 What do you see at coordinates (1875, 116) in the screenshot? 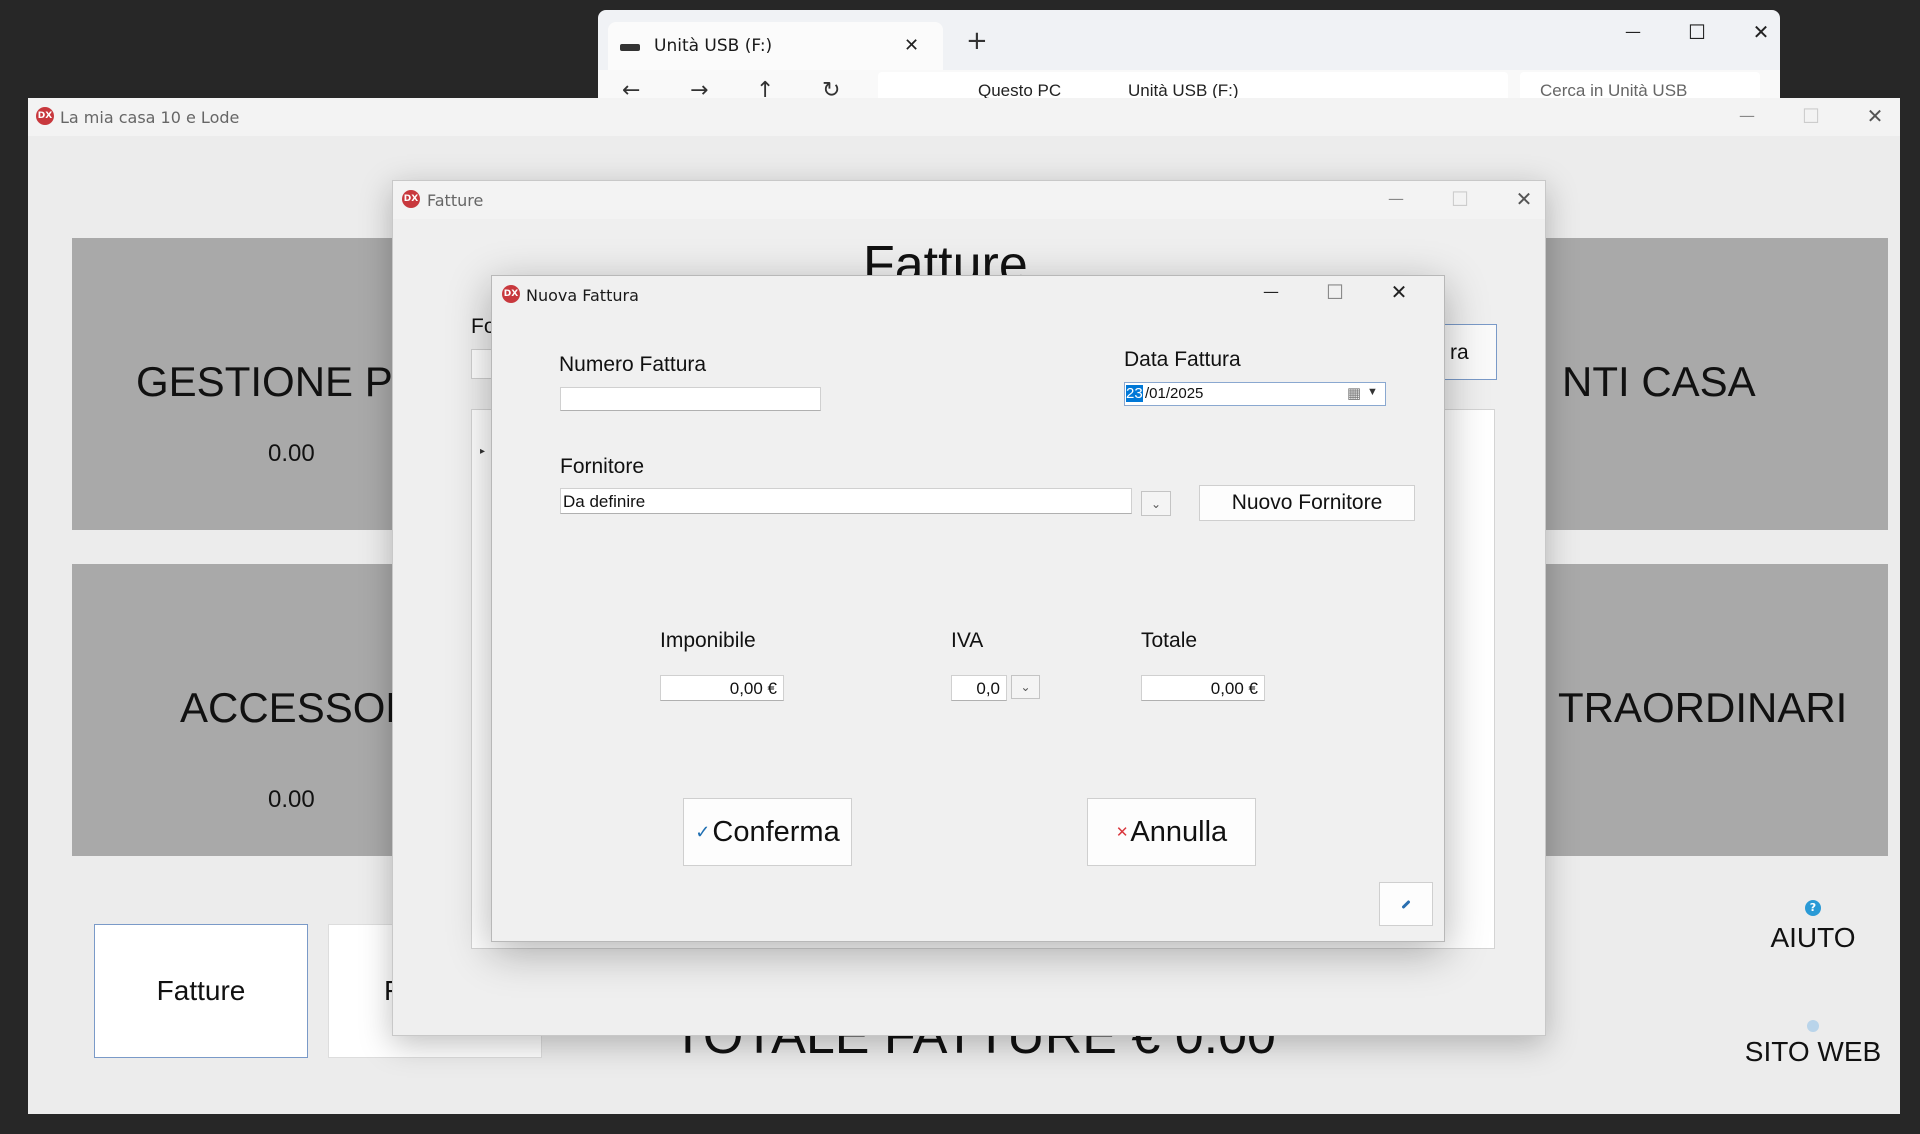
I see `main-close-icon: ✕` at bounding box center [1875, 116].